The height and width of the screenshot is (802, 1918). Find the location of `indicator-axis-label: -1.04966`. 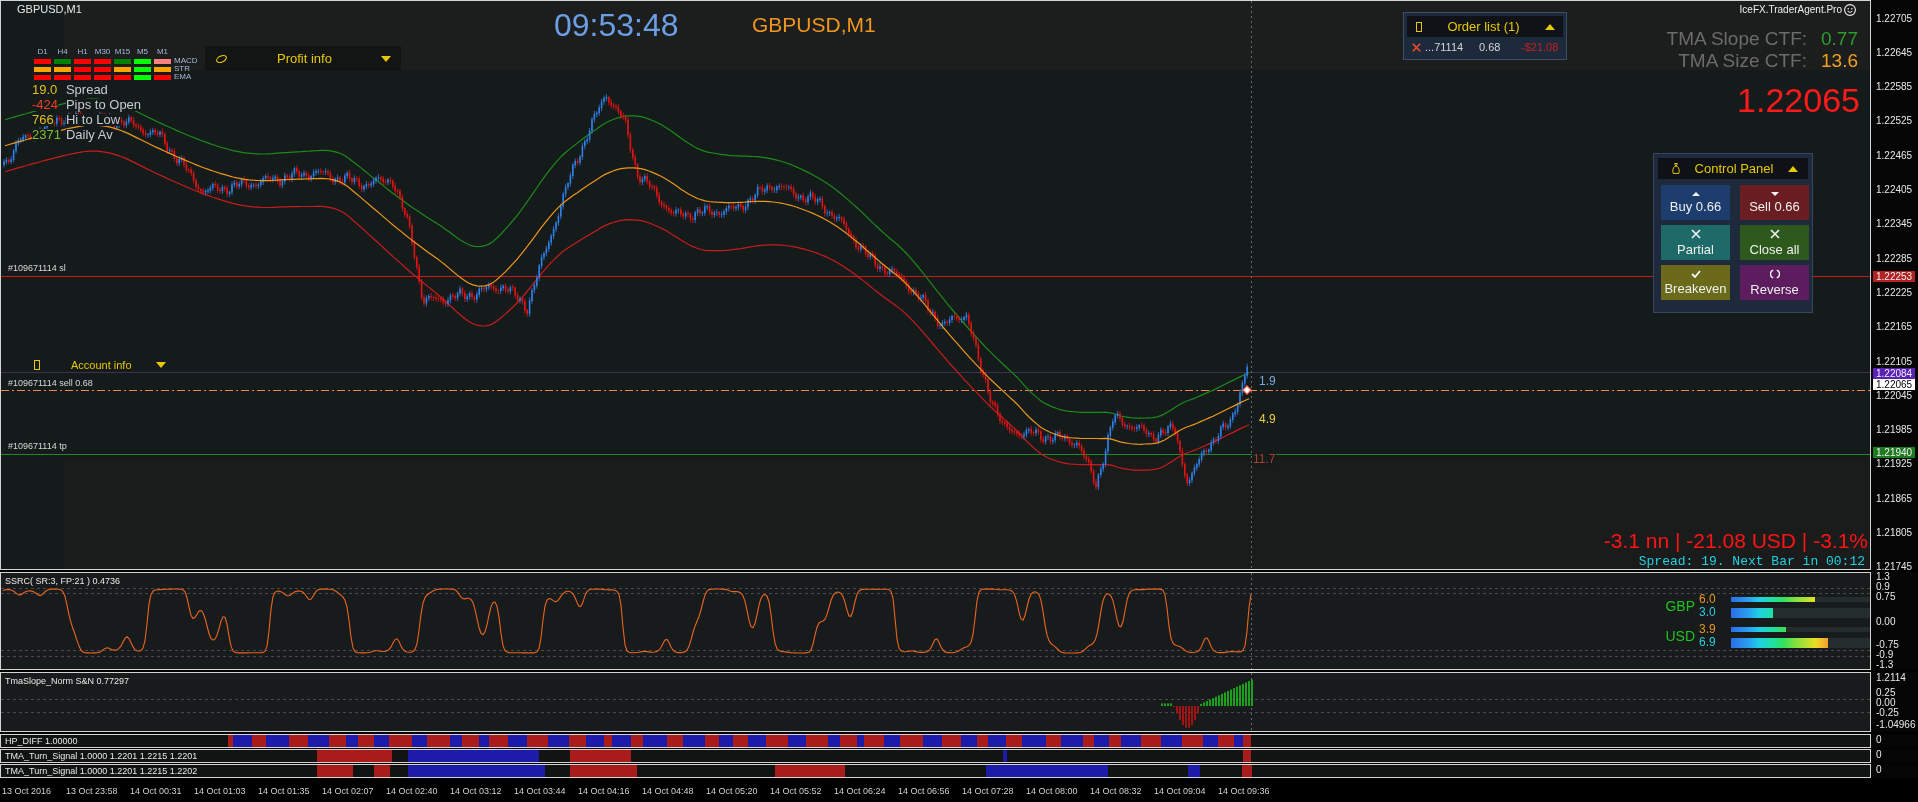

indicator-axis-label: -1.04966 is located at coordinates (1896, 725).